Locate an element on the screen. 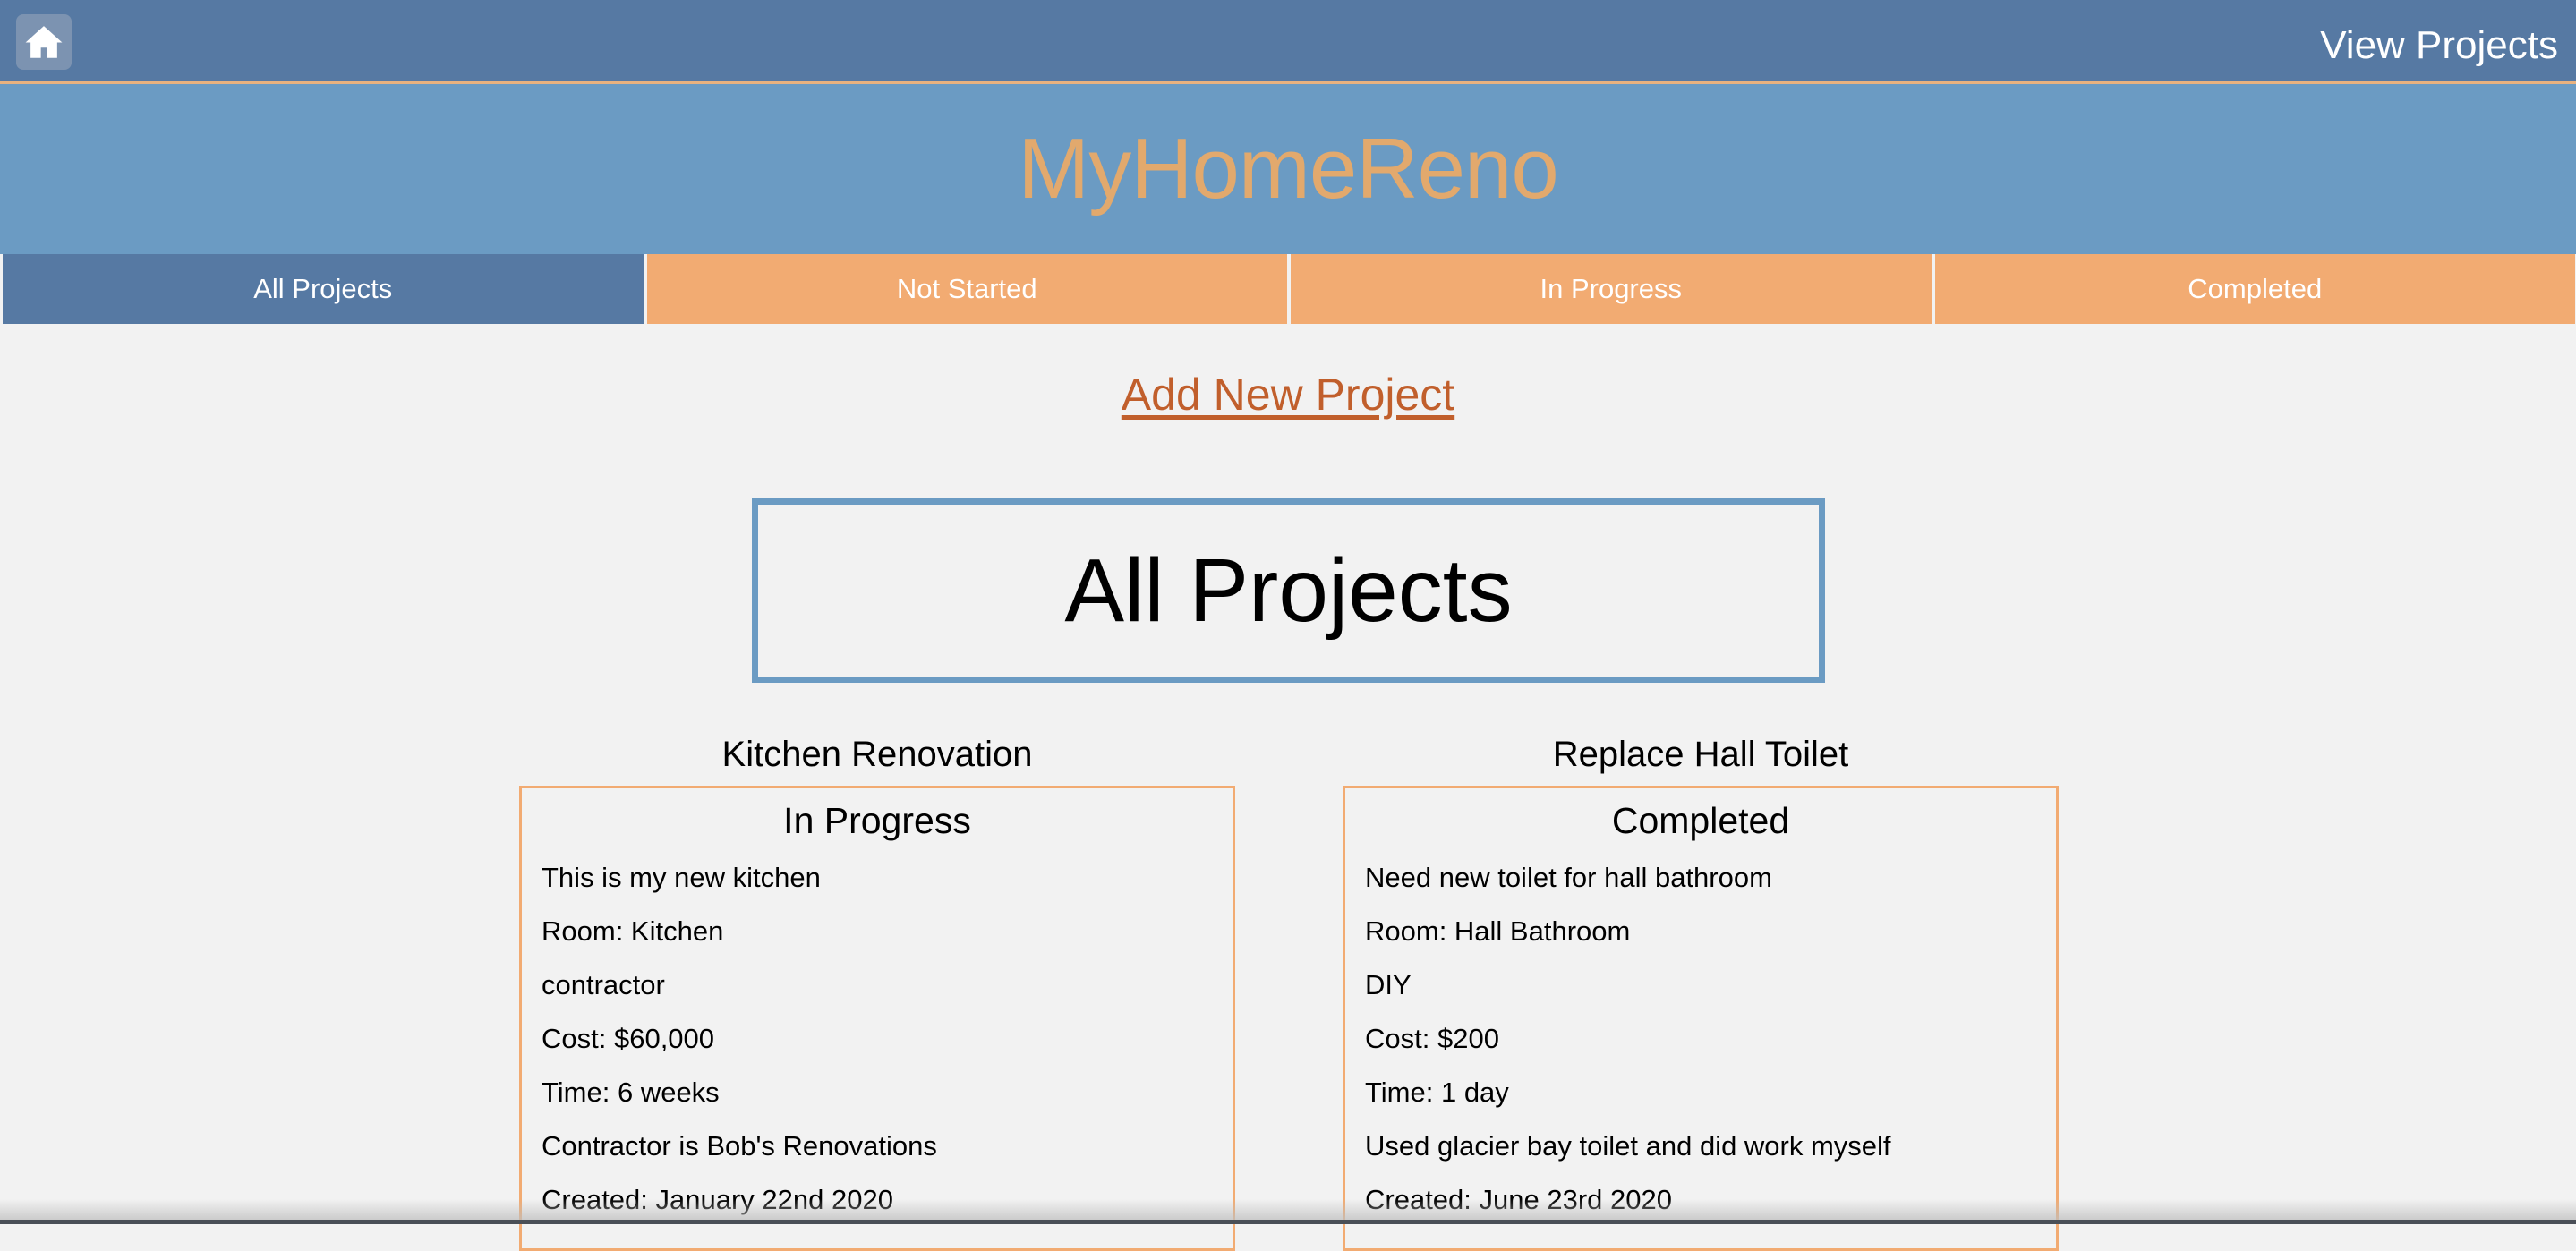  project-description: This is my new kitchen is located at coordinates (877, 878).